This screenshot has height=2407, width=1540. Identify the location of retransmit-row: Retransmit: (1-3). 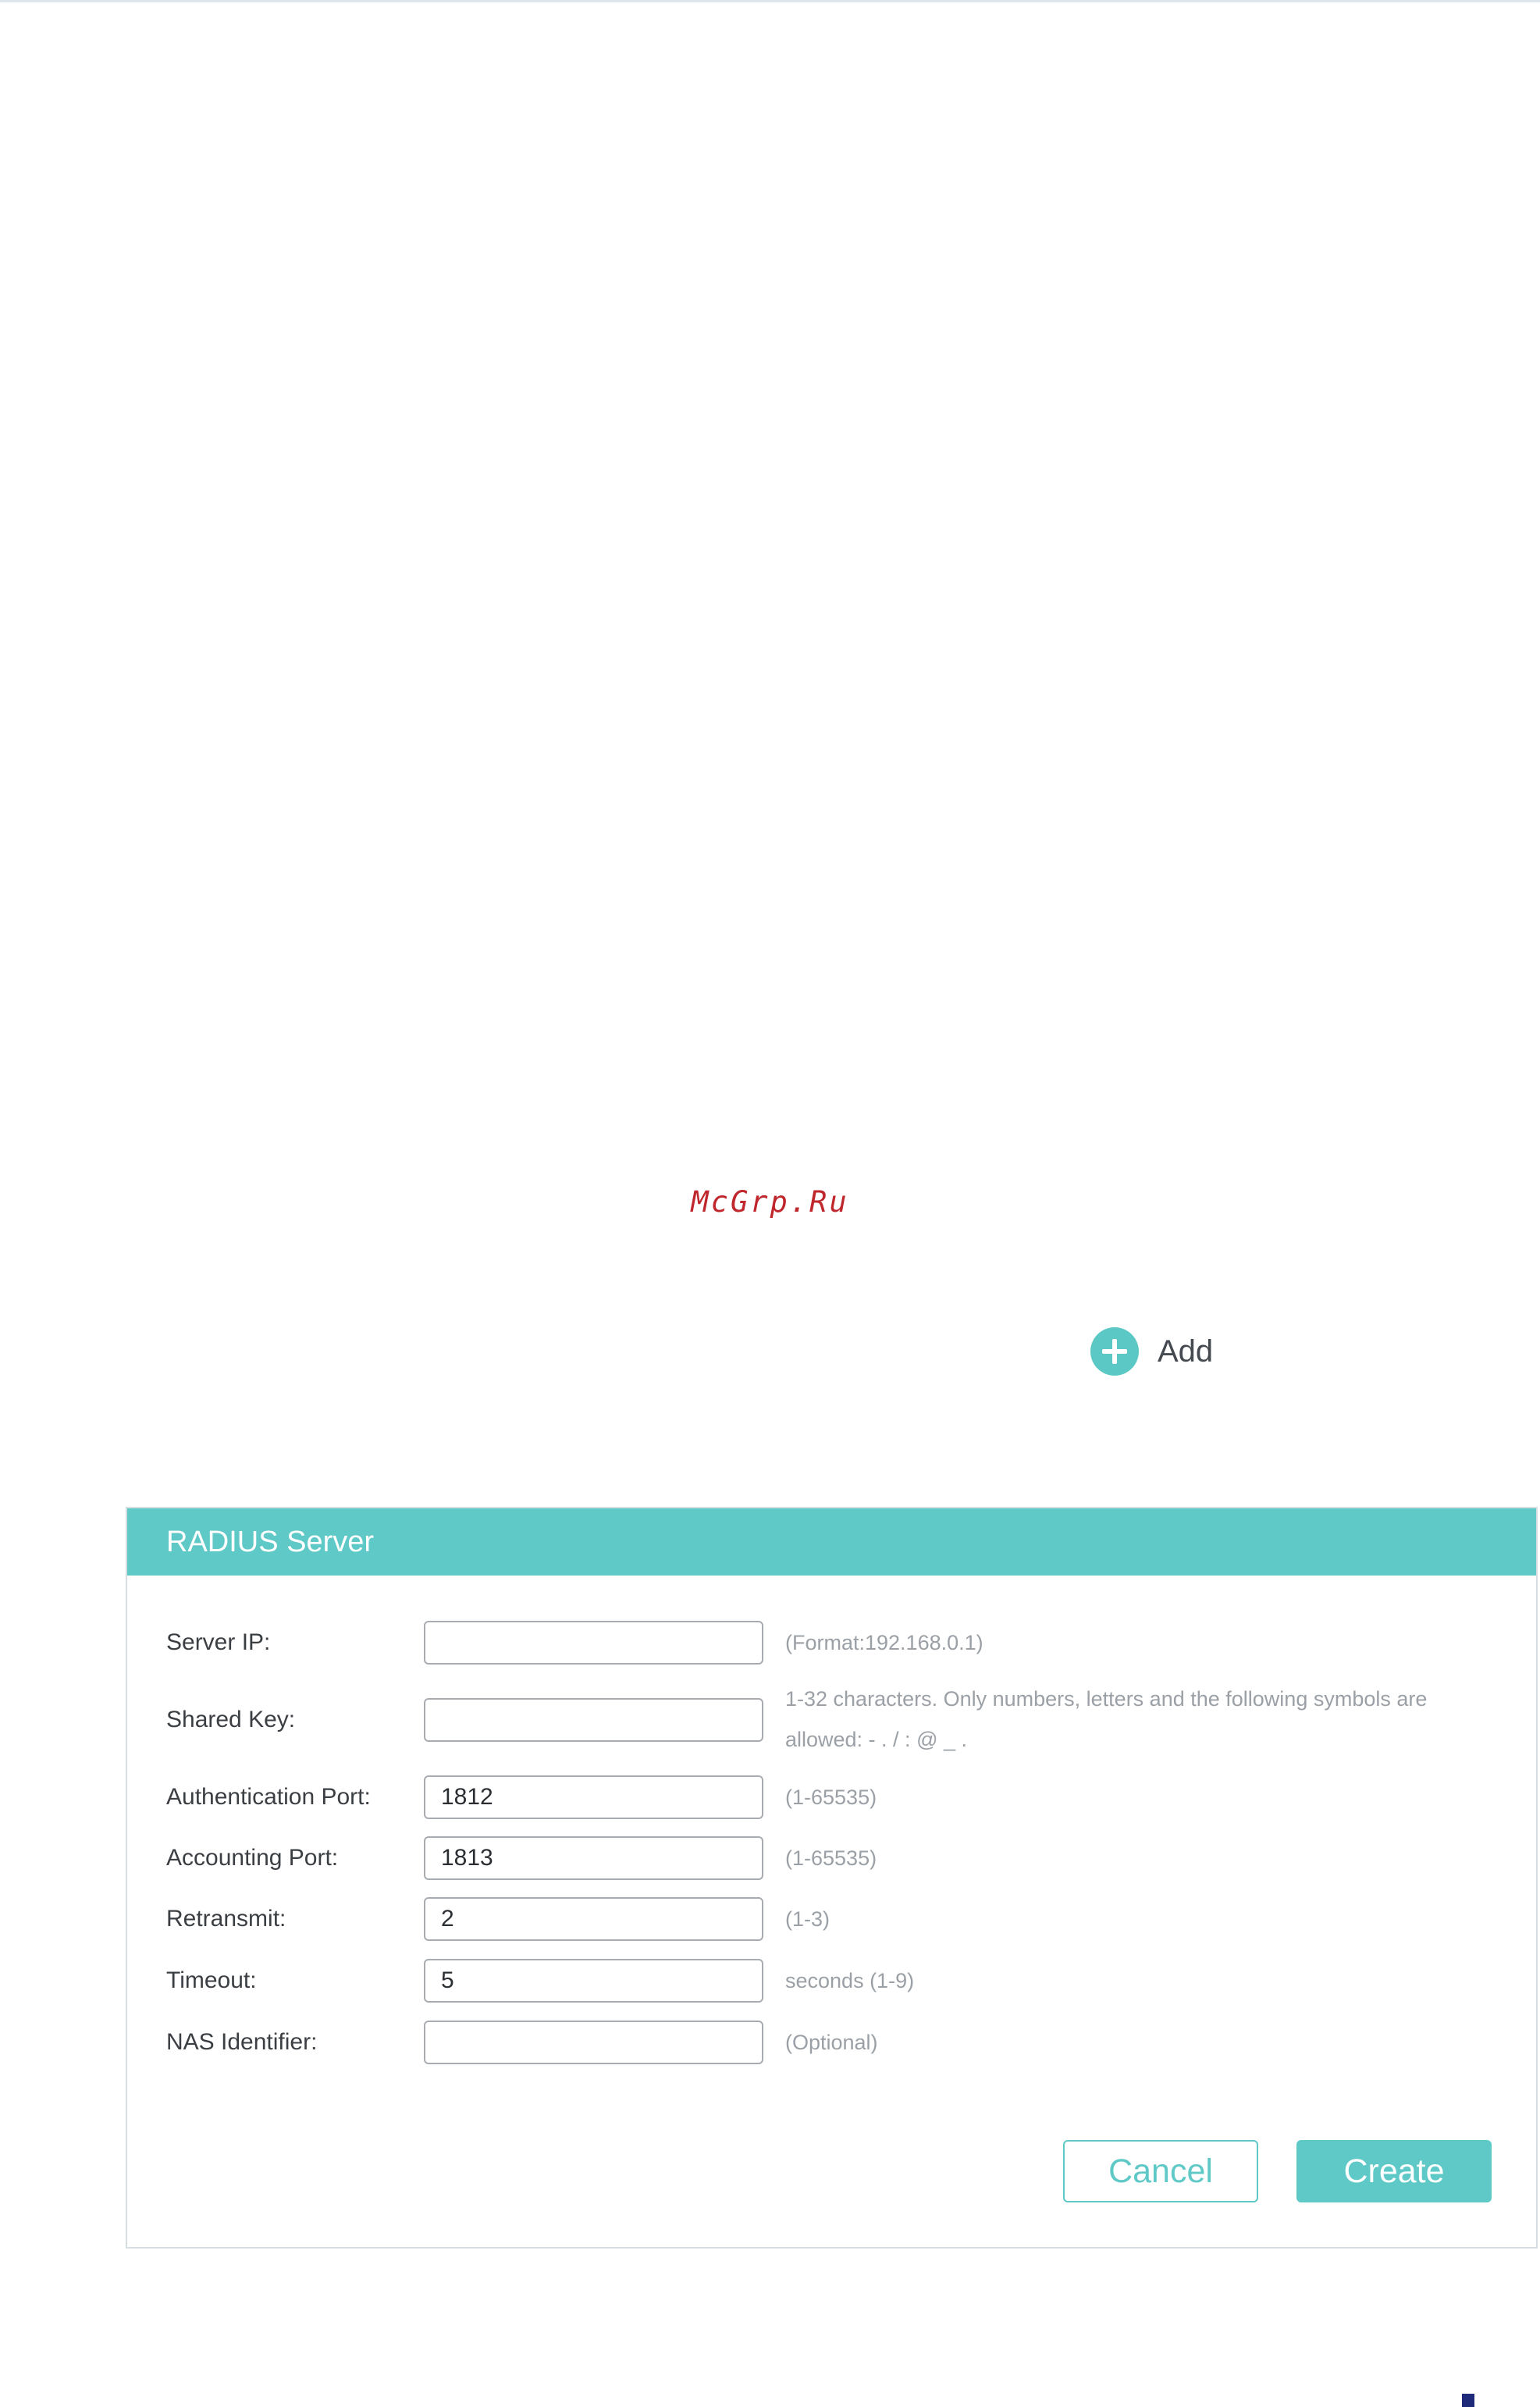
(831, 1919).